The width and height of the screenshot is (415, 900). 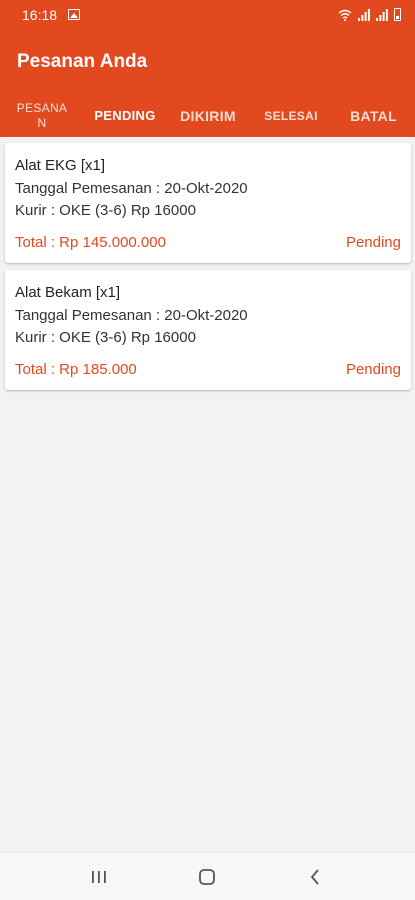 I want to click on tab-label: BATAL, so click(x=373, y=115).